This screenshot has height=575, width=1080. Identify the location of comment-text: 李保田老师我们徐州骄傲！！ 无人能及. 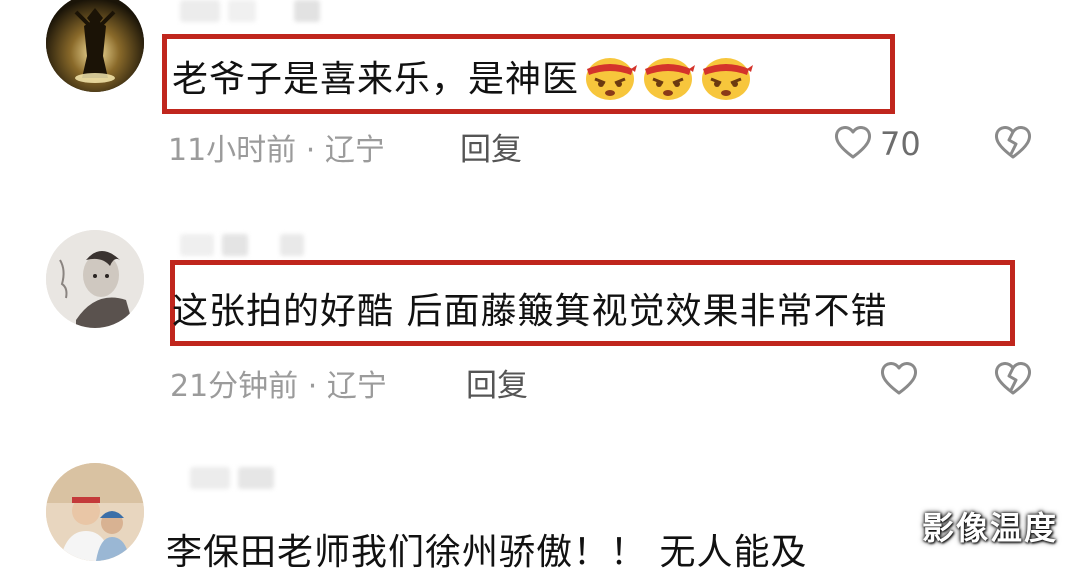
(487, 552).